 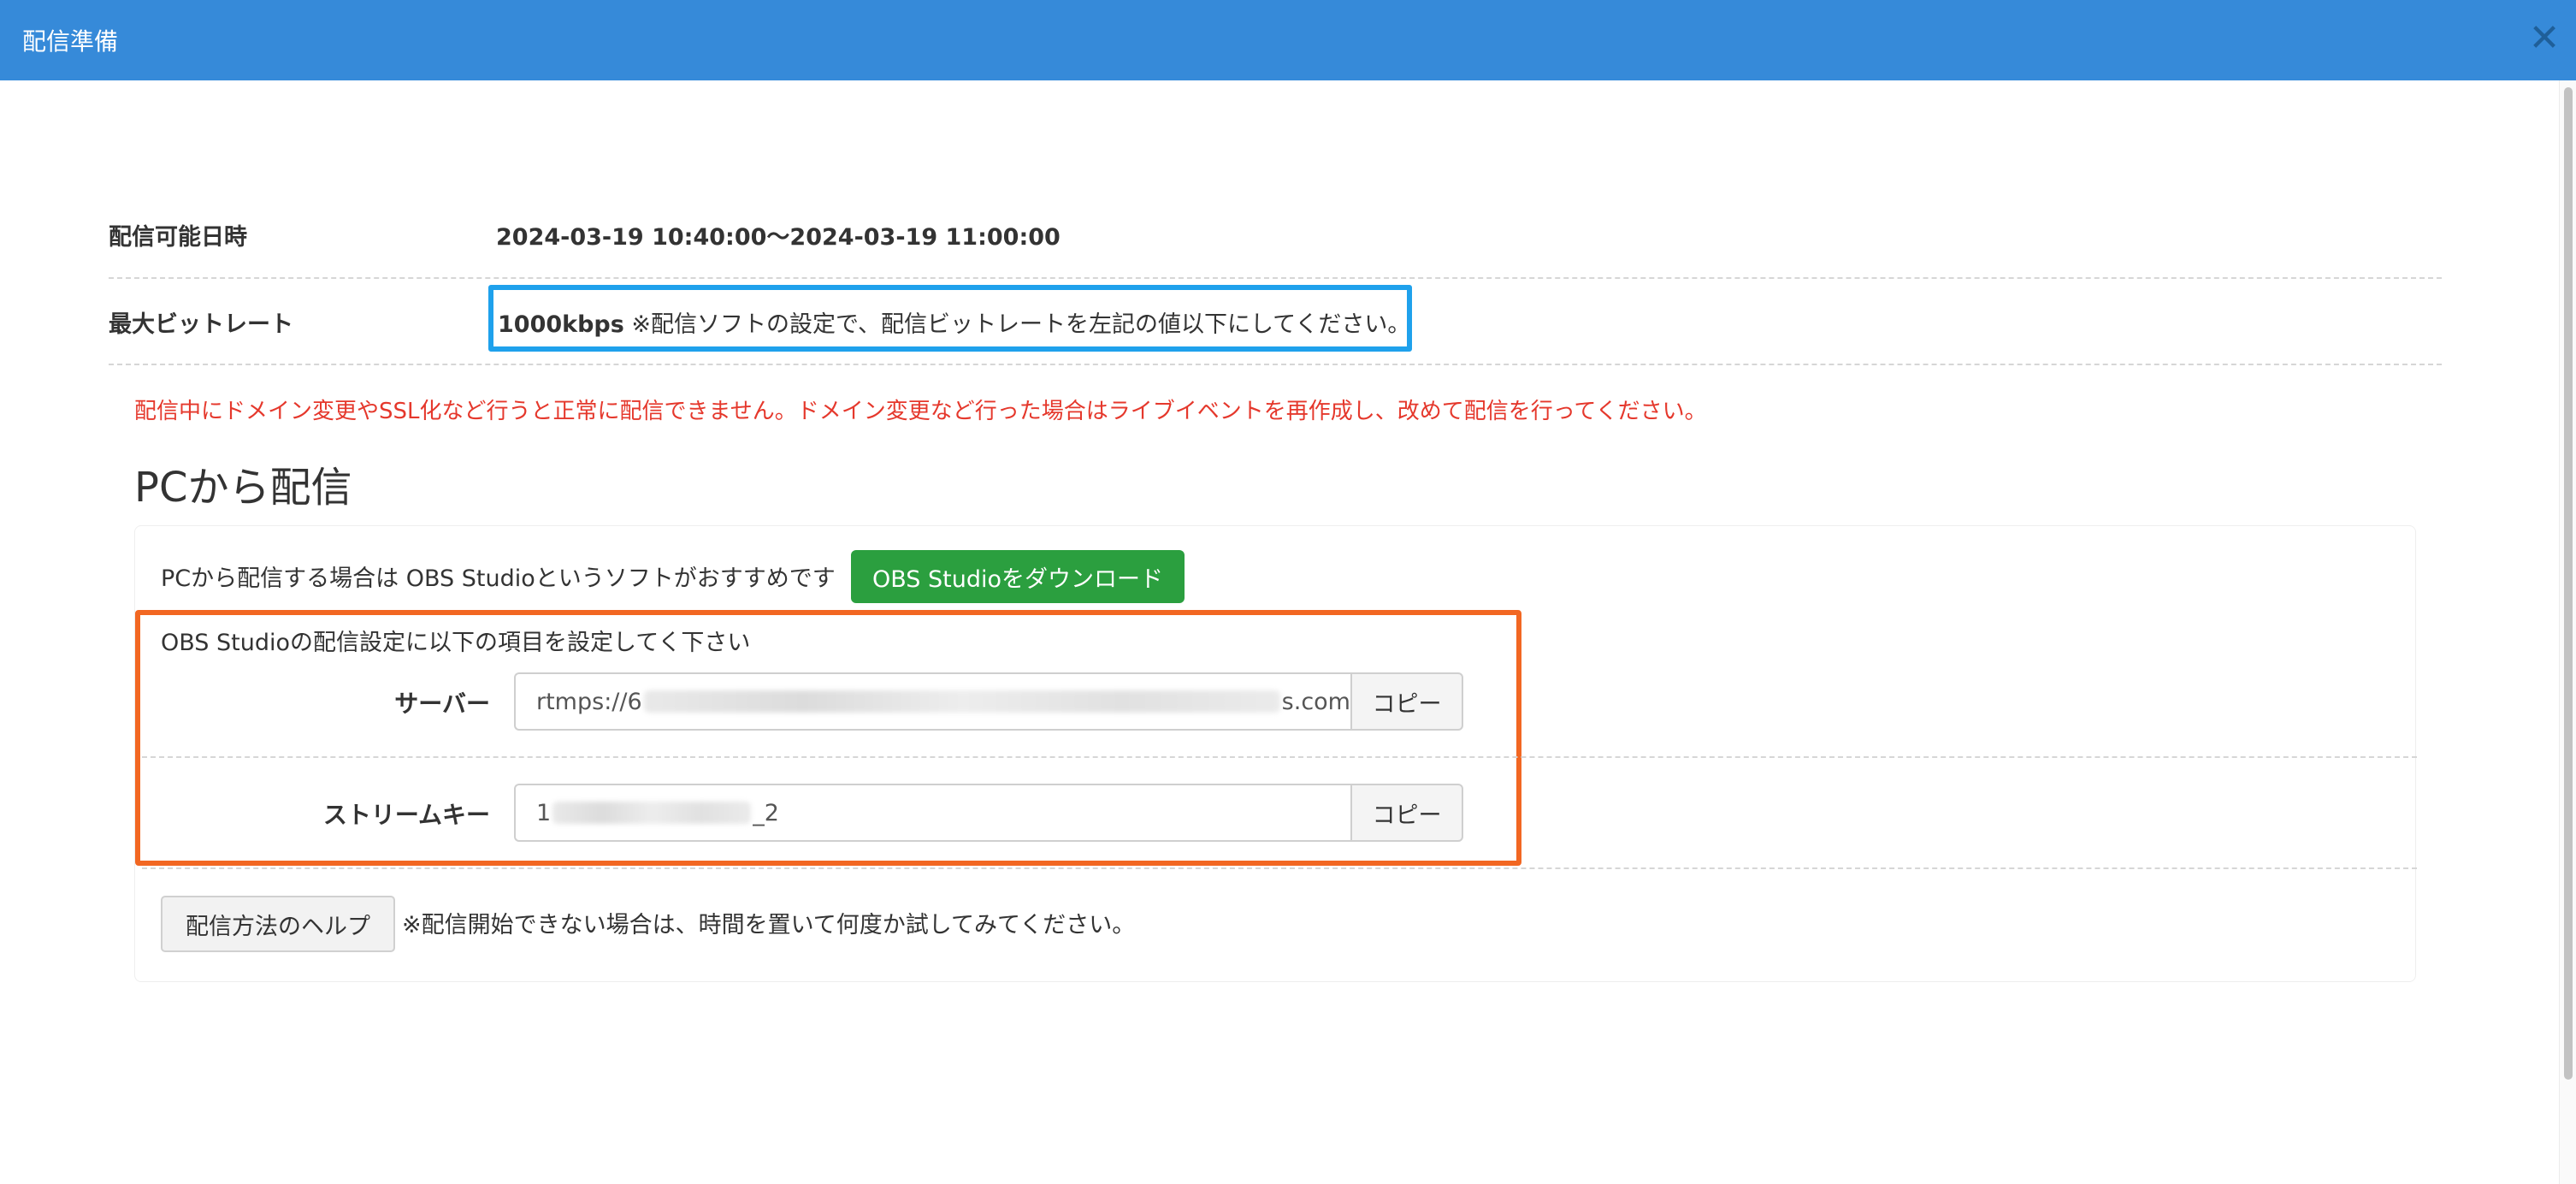 What do you see at coordinates (932, 813) in the screenshot?
I see `stream-key-input: 1 _2` at bounding box center [932, 813].